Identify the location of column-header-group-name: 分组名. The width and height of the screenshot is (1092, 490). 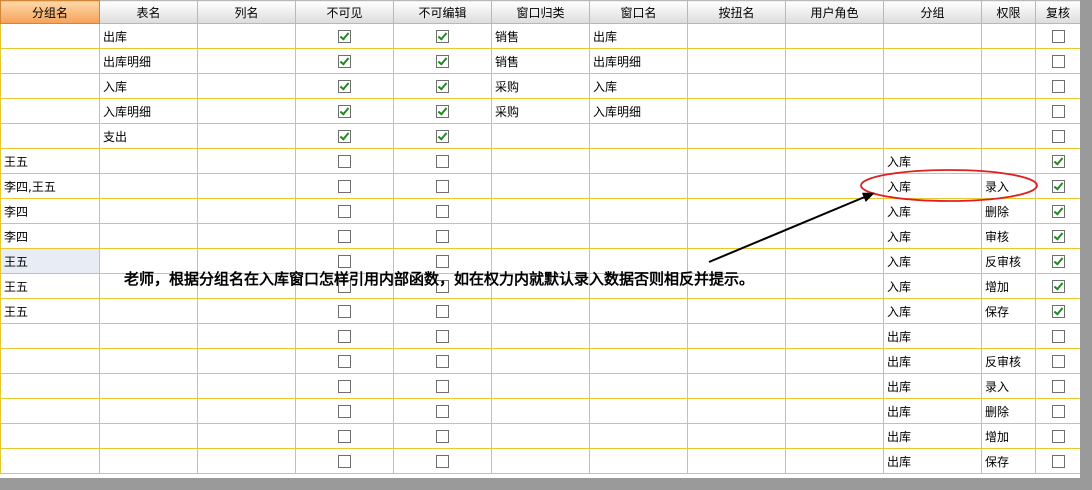
(50, 12).